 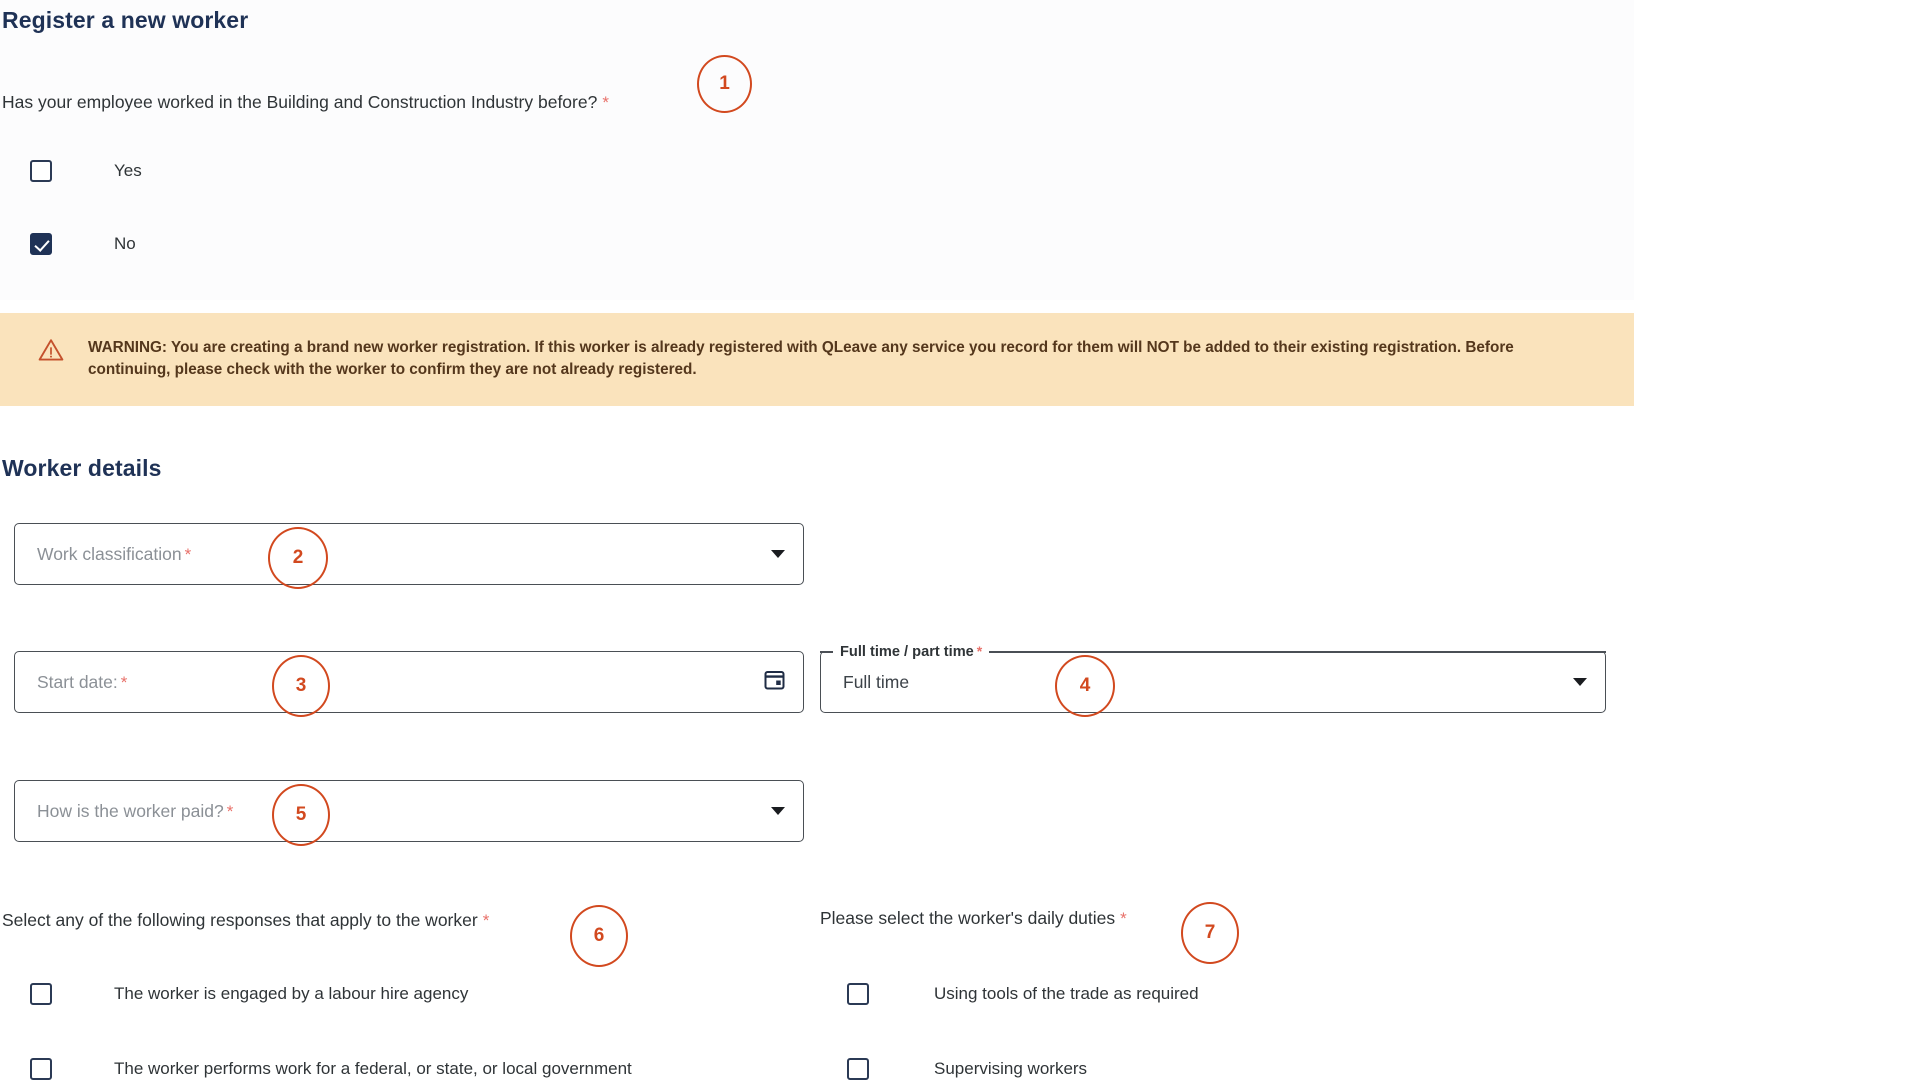 I want to click on worker-details-title: Worker details, so click(x=82, y=468).